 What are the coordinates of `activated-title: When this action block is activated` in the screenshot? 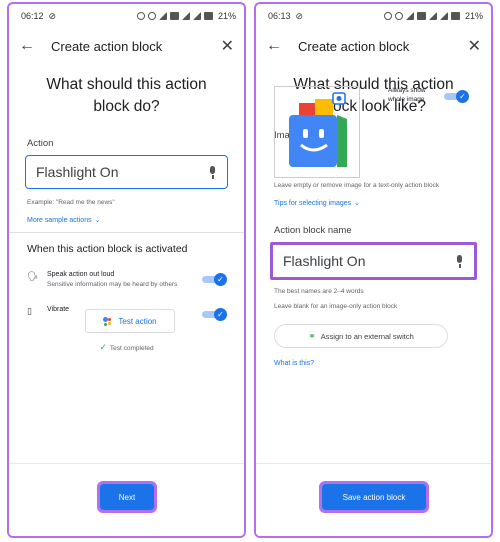 It's located at (107, 249).